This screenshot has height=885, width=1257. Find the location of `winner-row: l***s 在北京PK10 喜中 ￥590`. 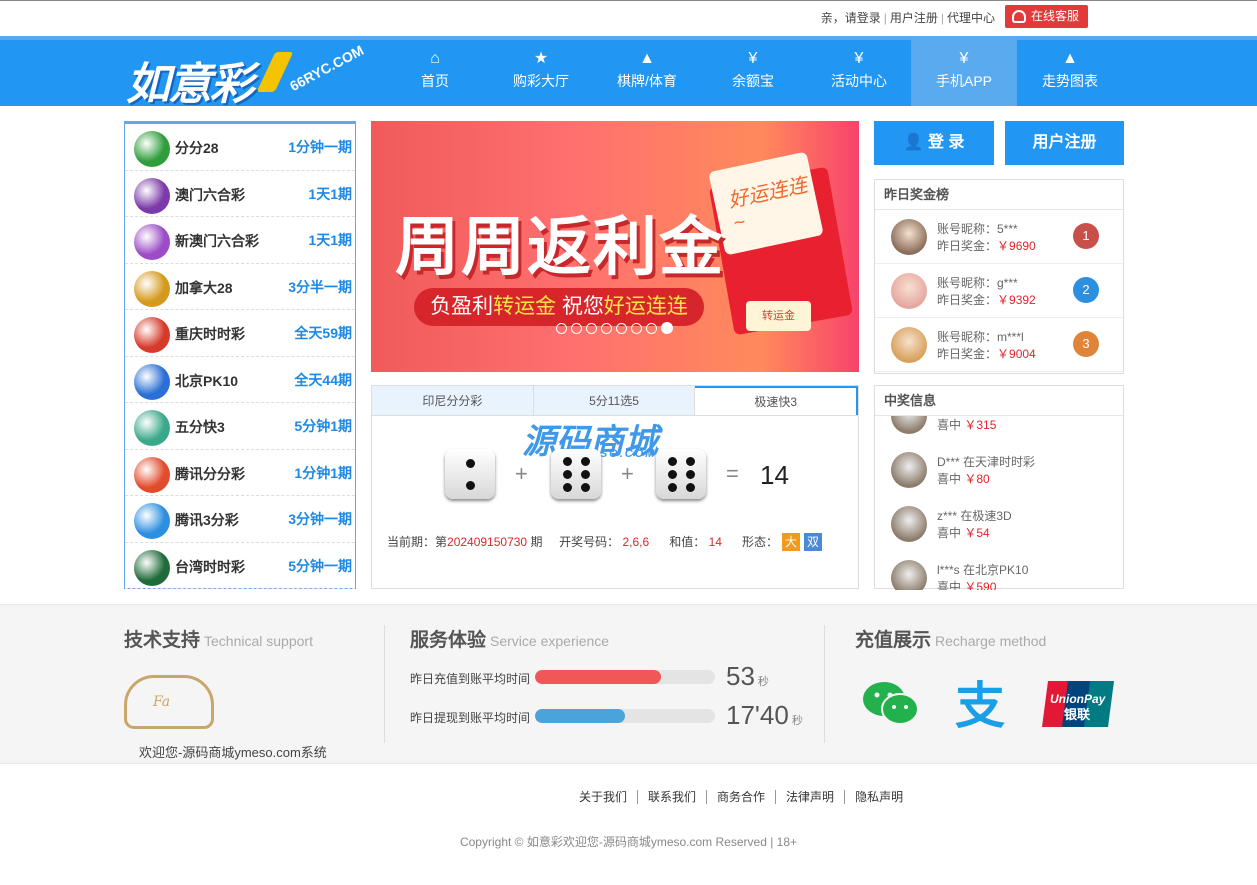

winner-row: l***s 在北京PK10 喜中 ￥590 is located at coordinates (999, 570).